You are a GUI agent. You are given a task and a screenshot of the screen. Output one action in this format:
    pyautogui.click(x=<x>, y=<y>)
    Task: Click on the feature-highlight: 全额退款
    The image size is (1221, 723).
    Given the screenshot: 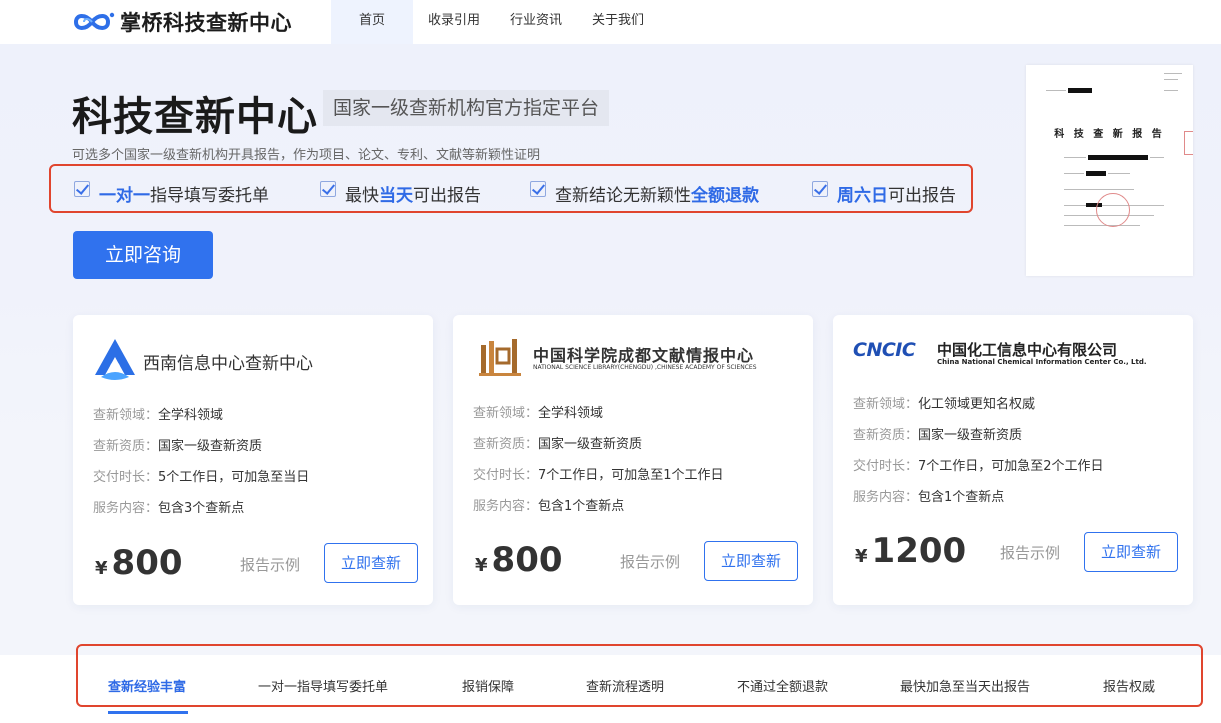 What is the action you would take?
    pyautogui.click(x=725, y=195)
    